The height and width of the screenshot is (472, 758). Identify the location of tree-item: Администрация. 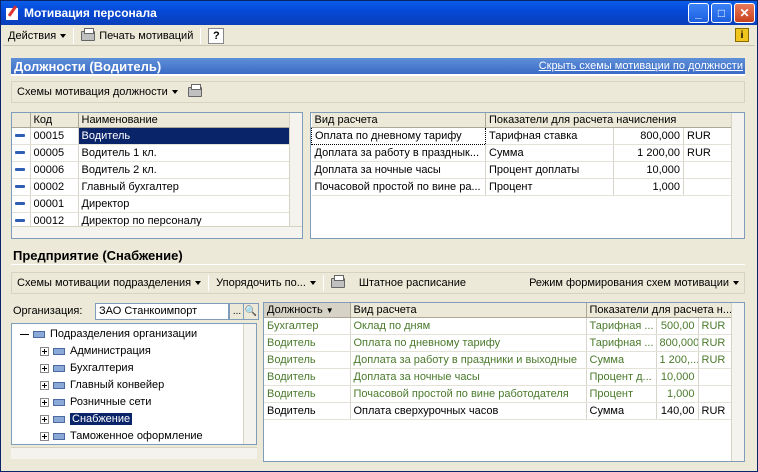
(95, 351).